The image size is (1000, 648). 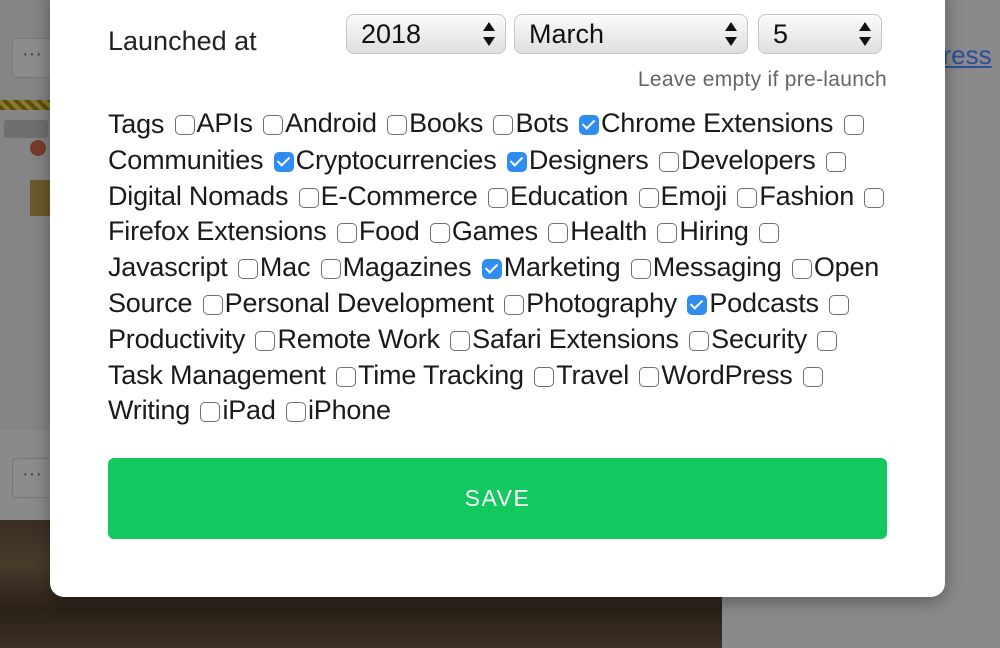 I want to click on save-button: SAVE, so click(x=497, y=498).